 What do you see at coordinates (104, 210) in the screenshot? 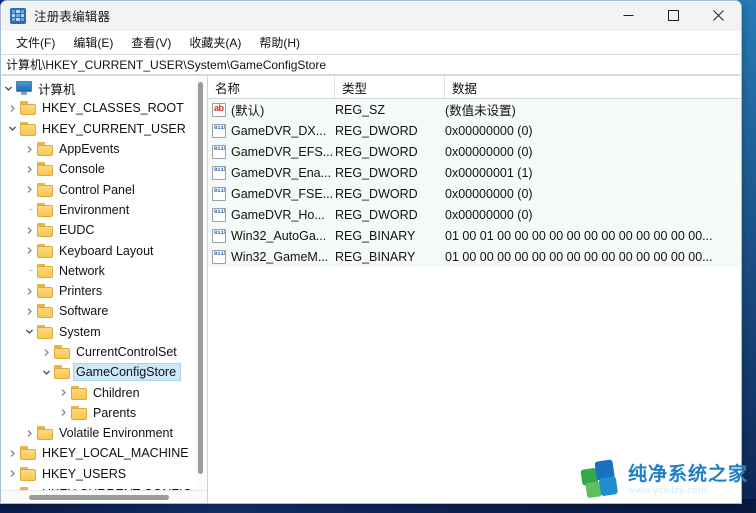
I see `tree-item-environment: Environment` at bounding box center [104, 210].